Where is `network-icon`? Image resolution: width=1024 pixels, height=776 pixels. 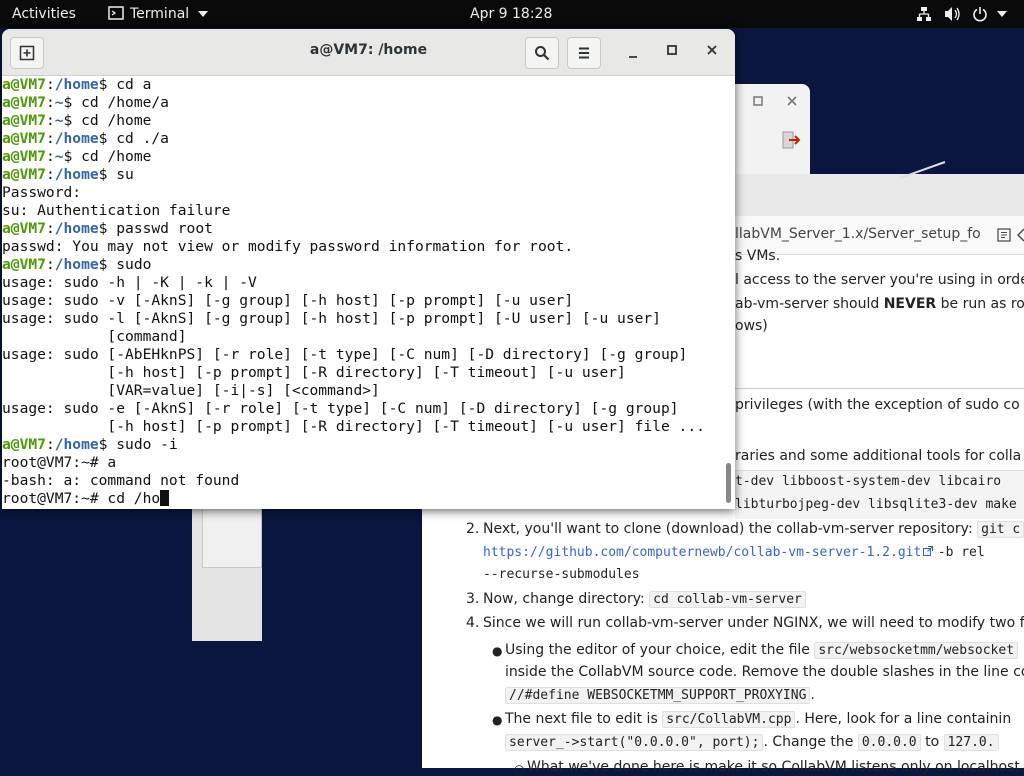
network-icon is located at coordinates (924, 14).